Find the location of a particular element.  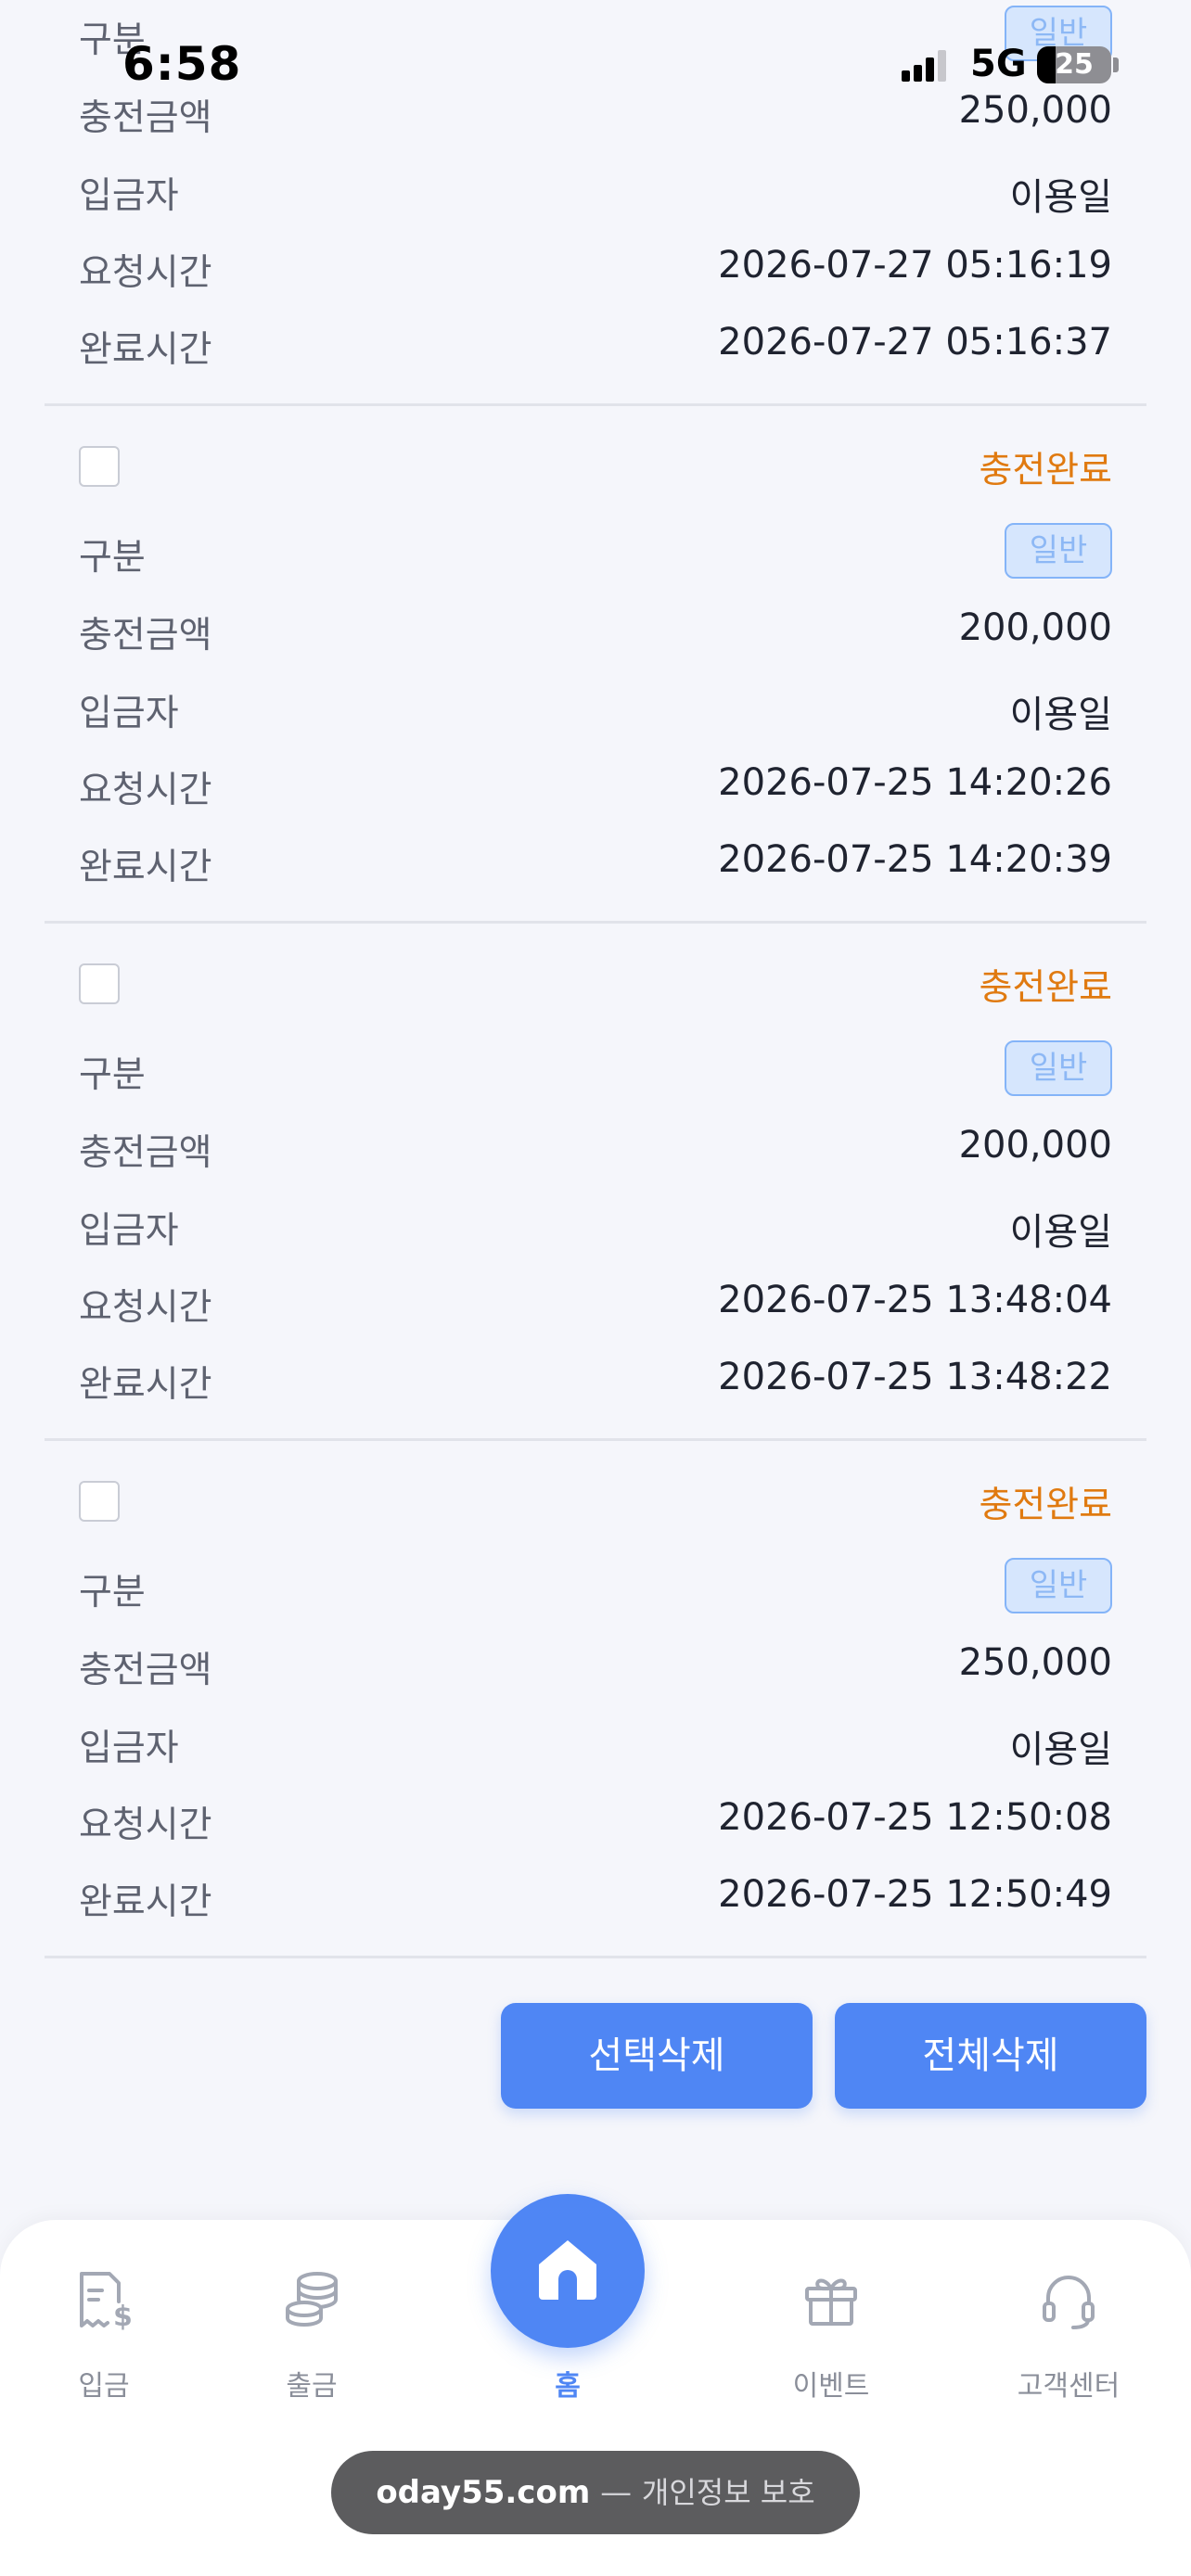

nav-label-event: 이벤트 is located at coordinates (831, 2386).